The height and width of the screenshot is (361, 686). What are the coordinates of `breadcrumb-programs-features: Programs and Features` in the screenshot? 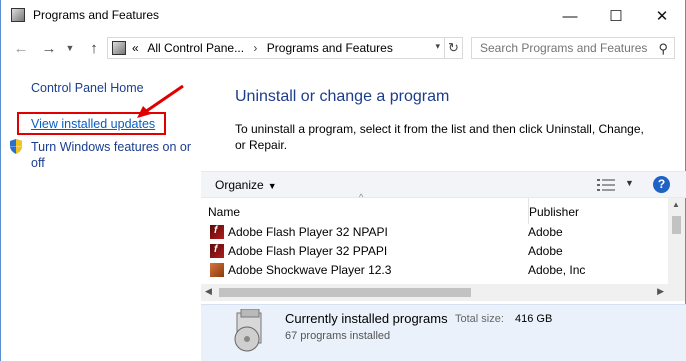 It's located at (330, 48).